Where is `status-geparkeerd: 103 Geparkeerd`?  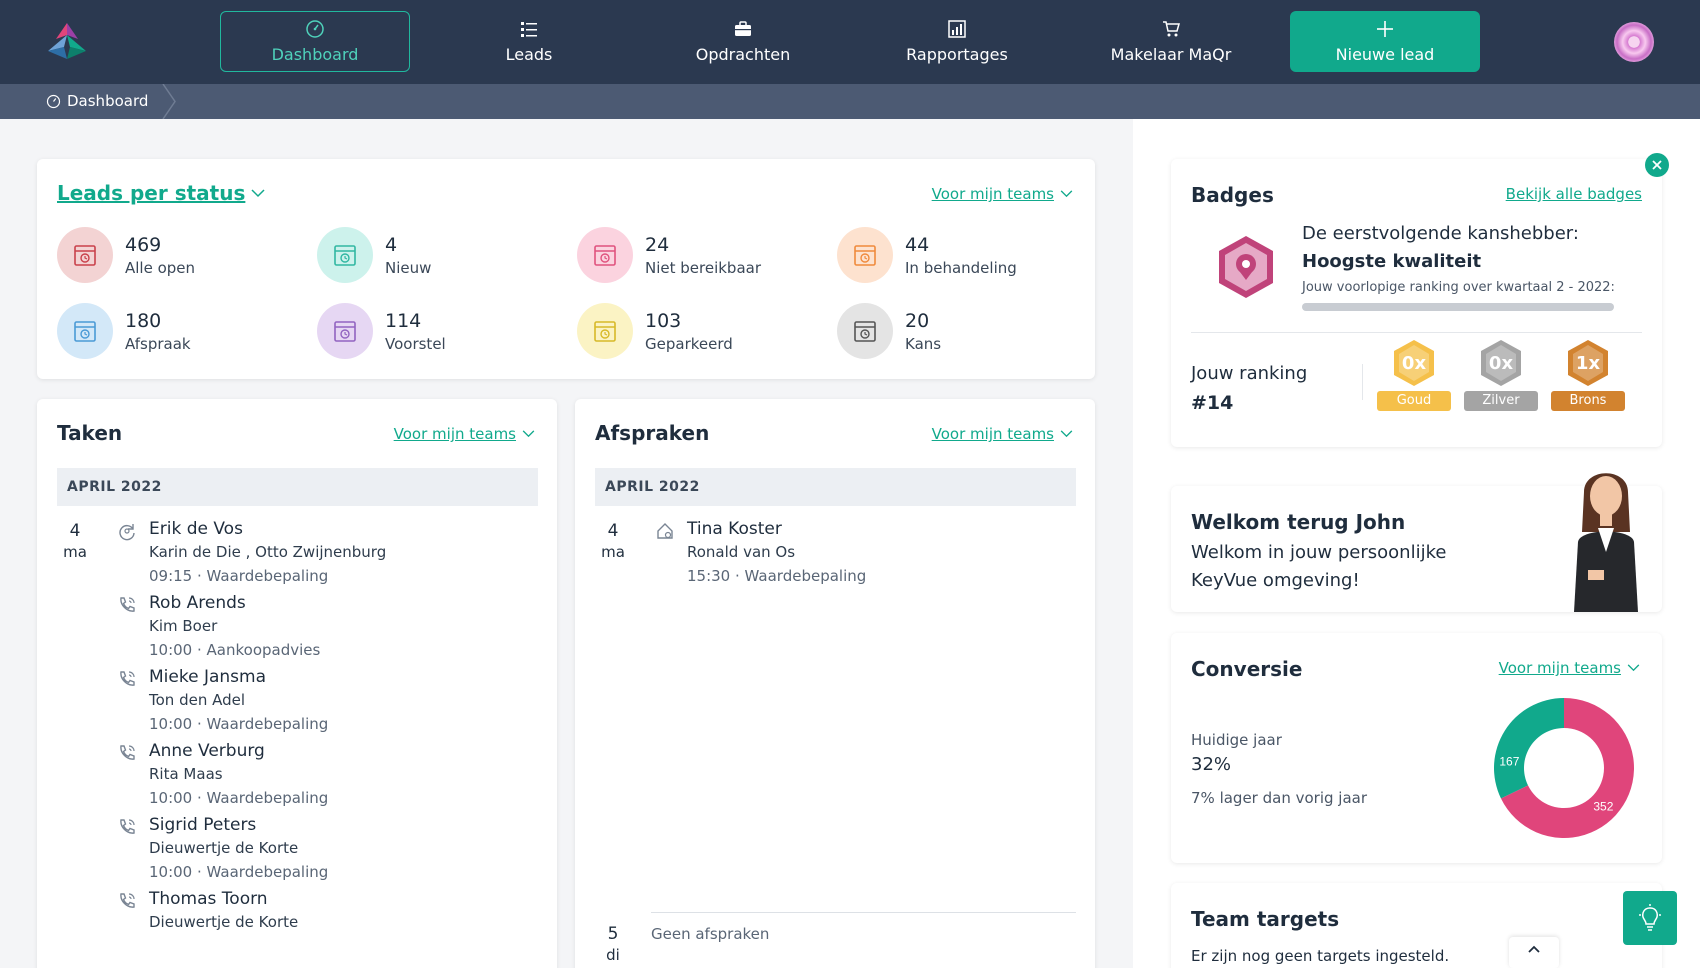
status-geparkeerd: 103 Geparkeerd is located at coordinates (655, 331).